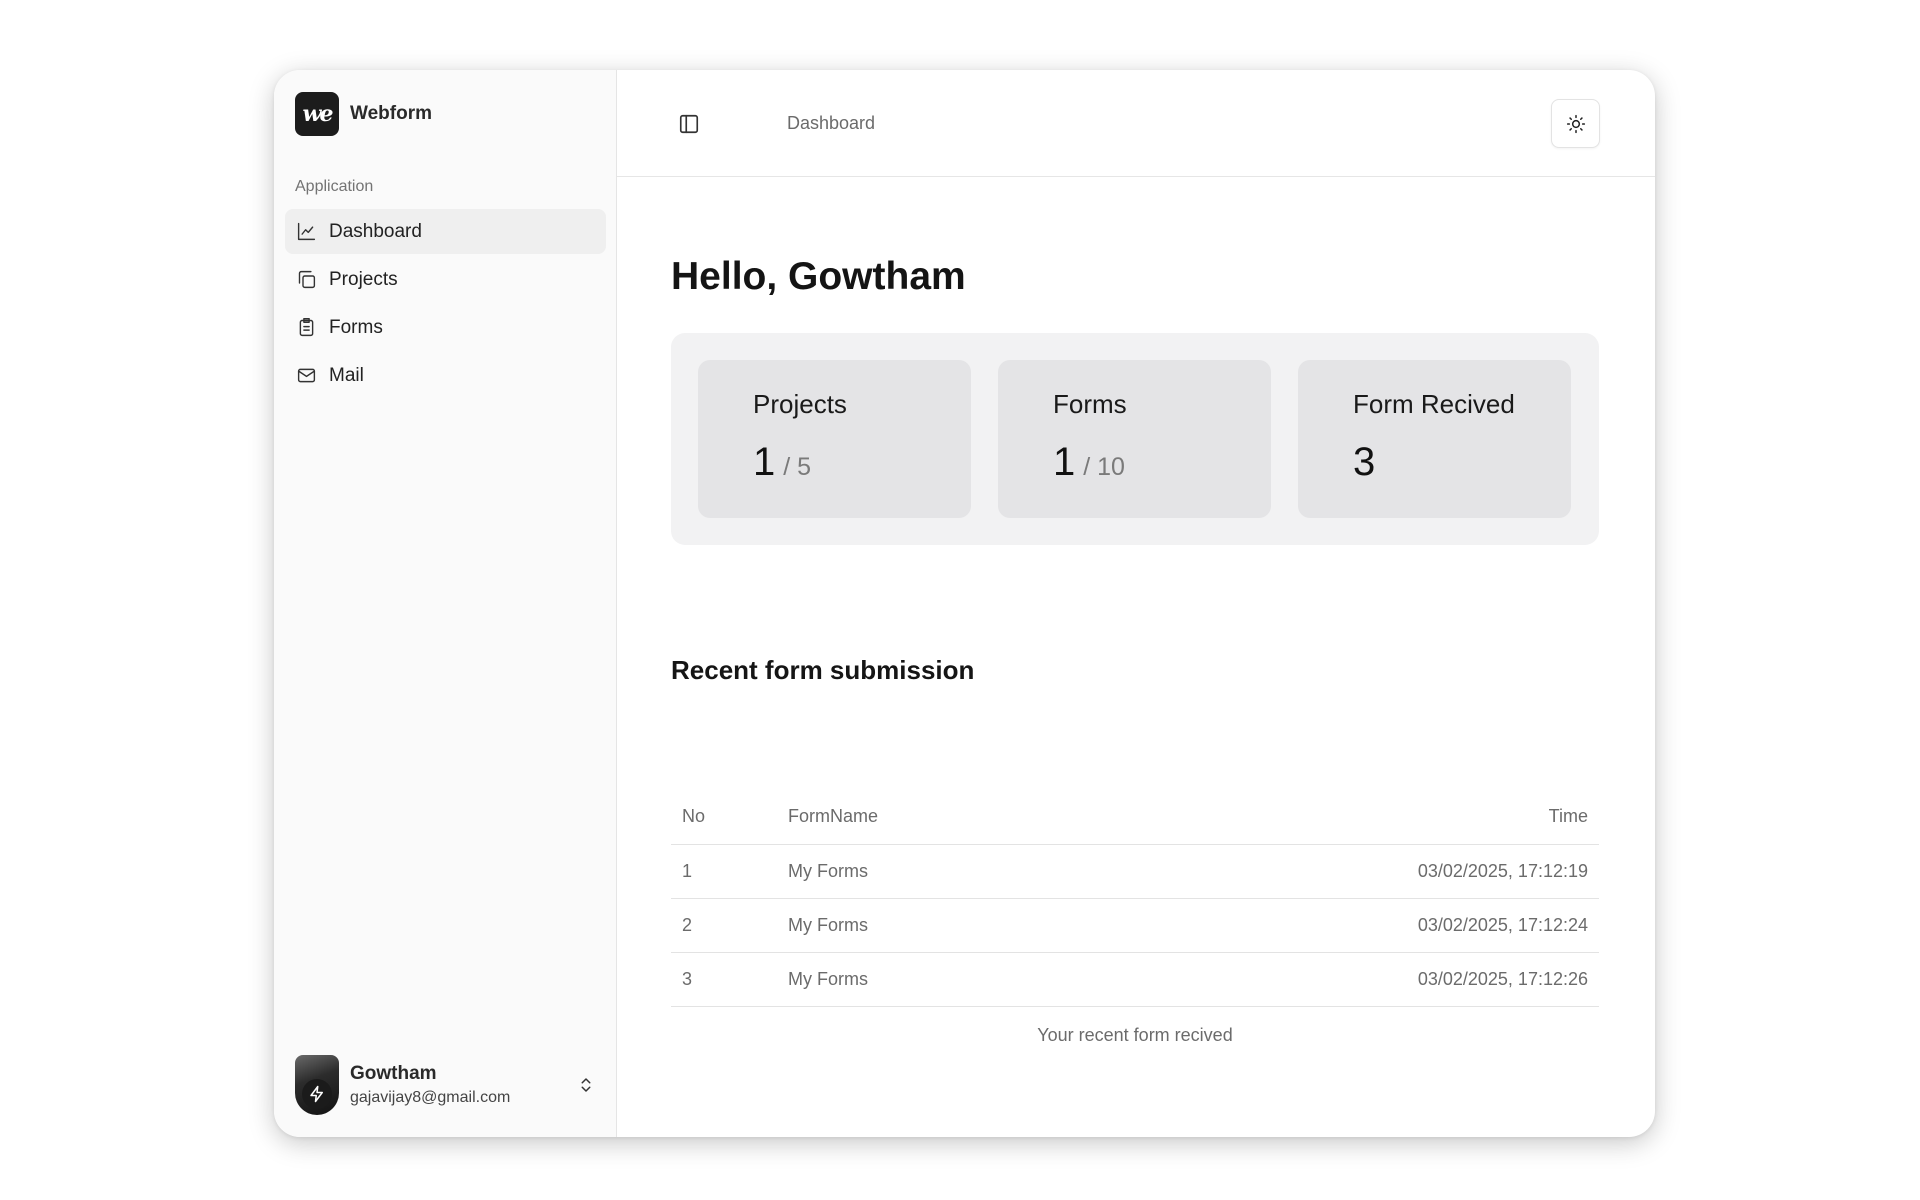 This screenshot has height=1200, width=1920. I want to click on brand-name: Webform, so click(391, 113).